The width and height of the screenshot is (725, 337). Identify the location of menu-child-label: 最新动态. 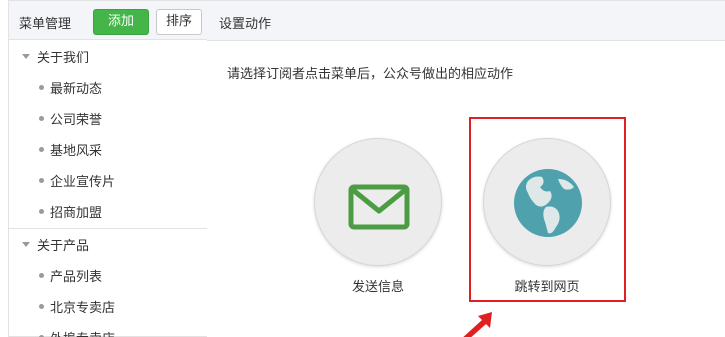
(76, 89).